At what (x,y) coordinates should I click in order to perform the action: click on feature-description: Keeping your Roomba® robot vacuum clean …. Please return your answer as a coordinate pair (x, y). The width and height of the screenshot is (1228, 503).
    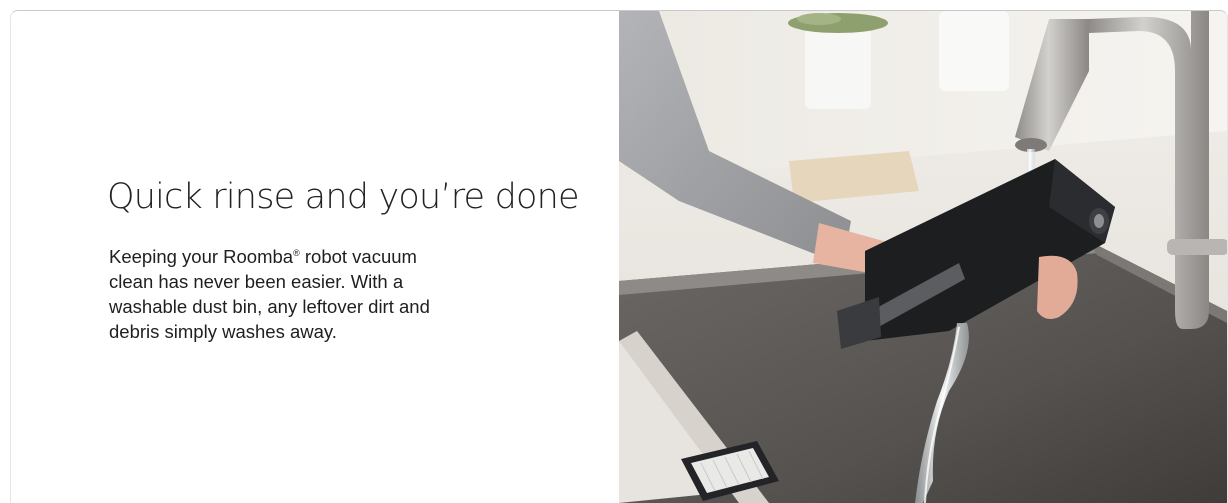
    Looking at the image, I should click on (284, 292).